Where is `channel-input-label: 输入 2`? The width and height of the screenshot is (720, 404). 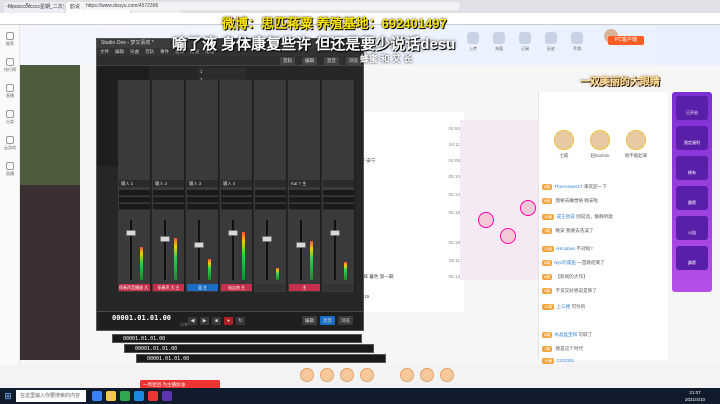
channel-input-label: 输入 2 is located at coordinates (168, 183).